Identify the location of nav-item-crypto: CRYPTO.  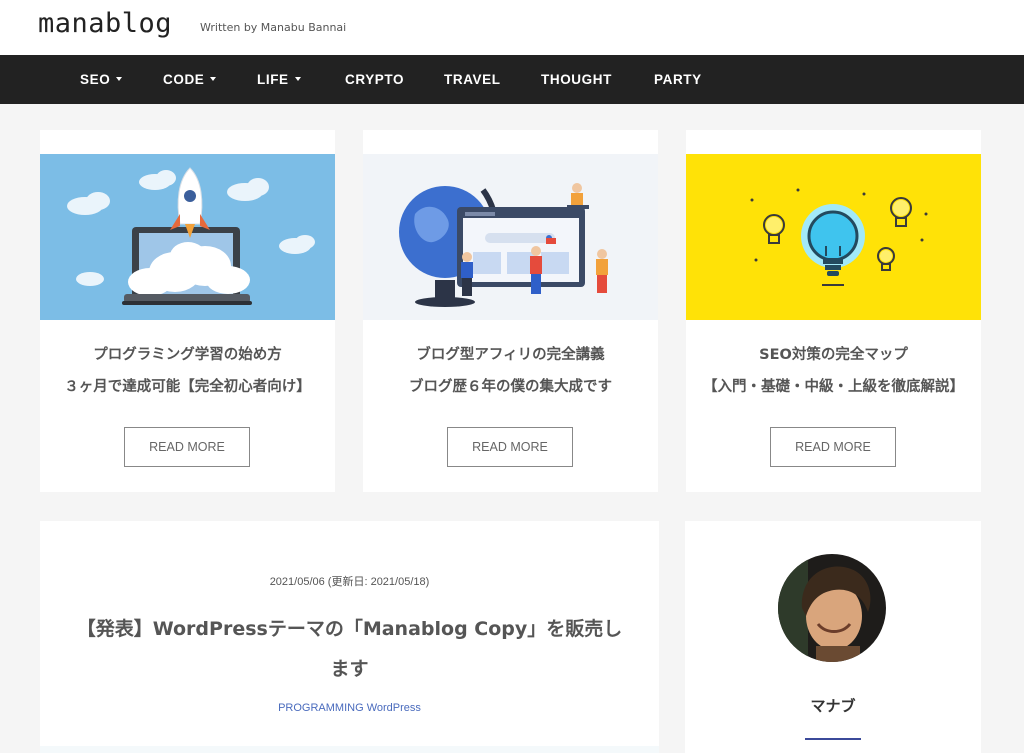
(374, 79).